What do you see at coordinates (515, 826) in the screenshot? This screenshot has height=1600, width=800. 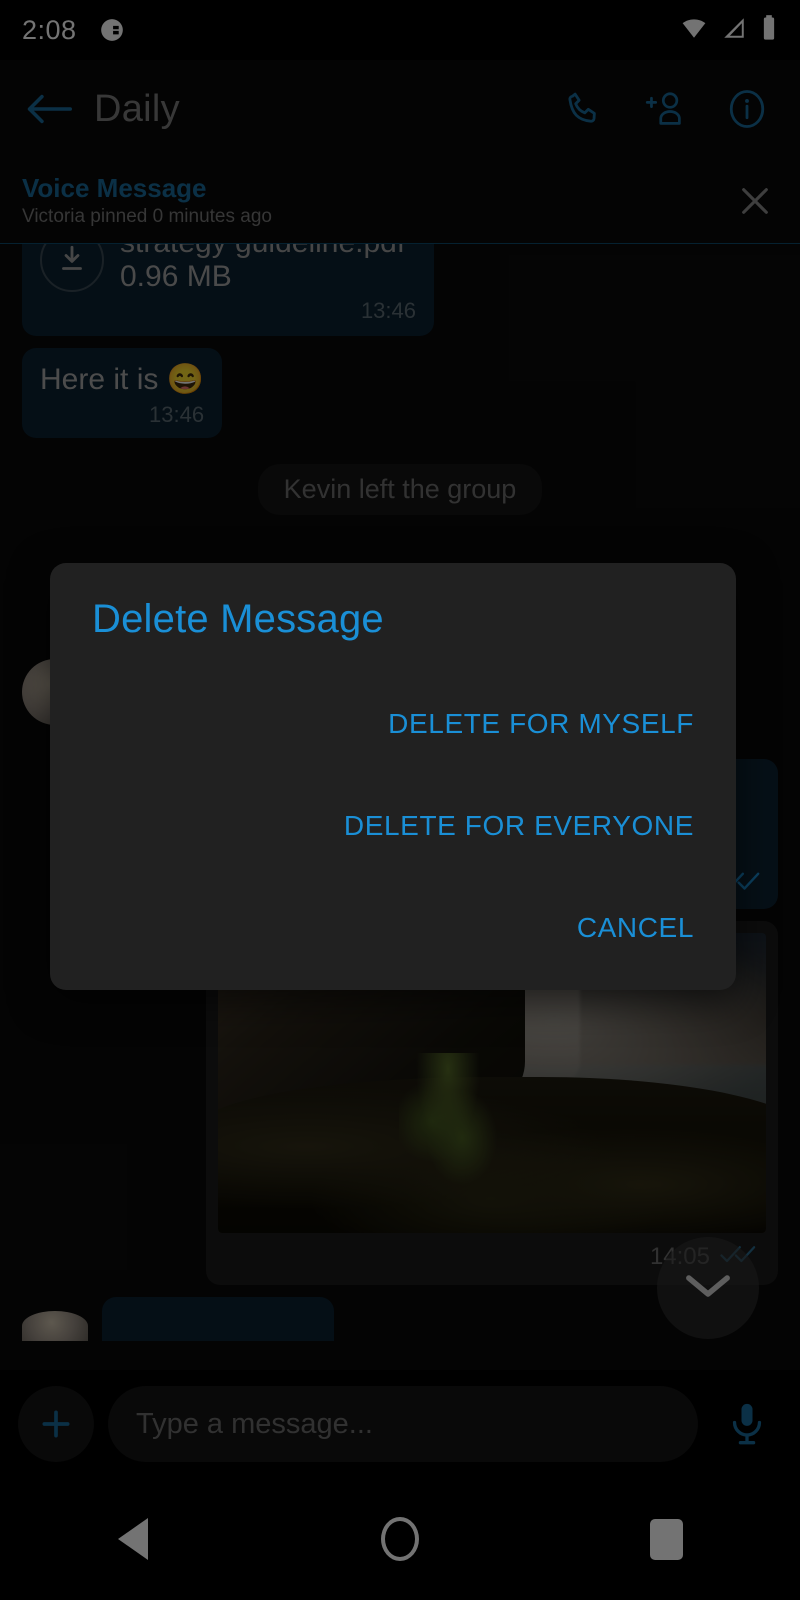 I see `delete-for-everyone-button: DELETE FOR EVERYONE` at bounding box center [515, 826].